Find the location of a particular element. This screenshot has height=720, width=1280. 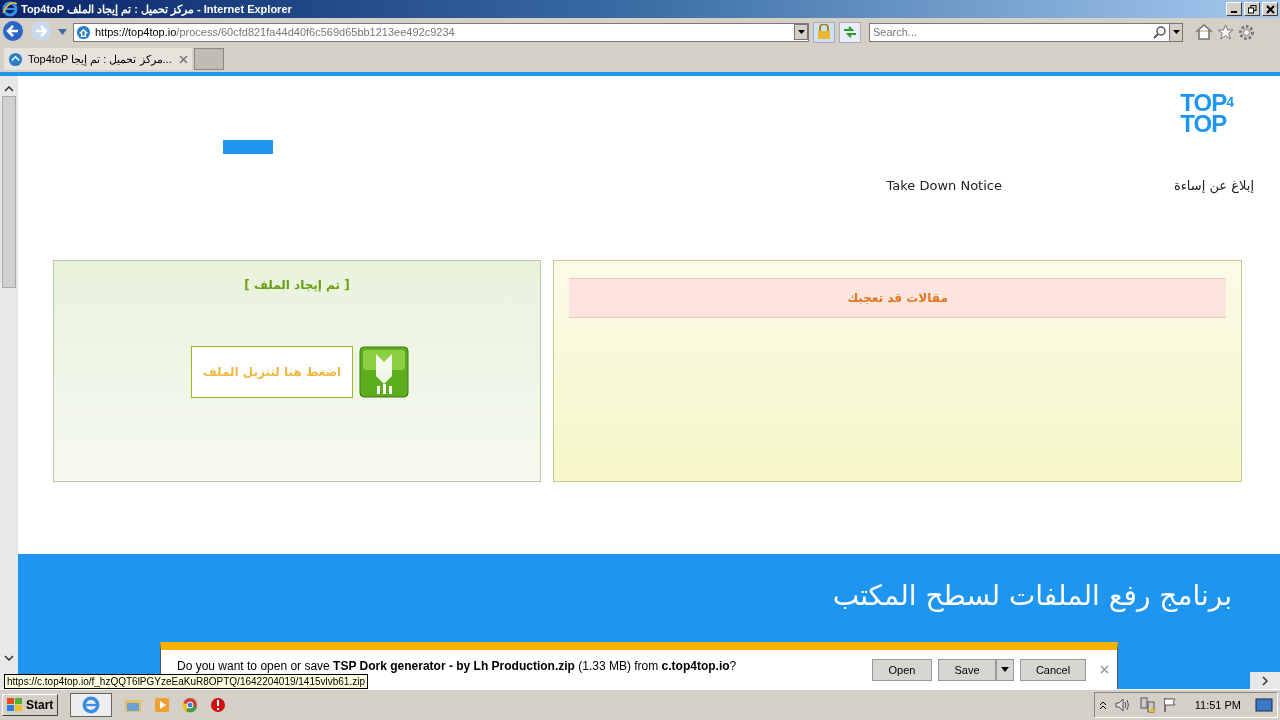

restore-icon is located at coordinates (1252, 9).